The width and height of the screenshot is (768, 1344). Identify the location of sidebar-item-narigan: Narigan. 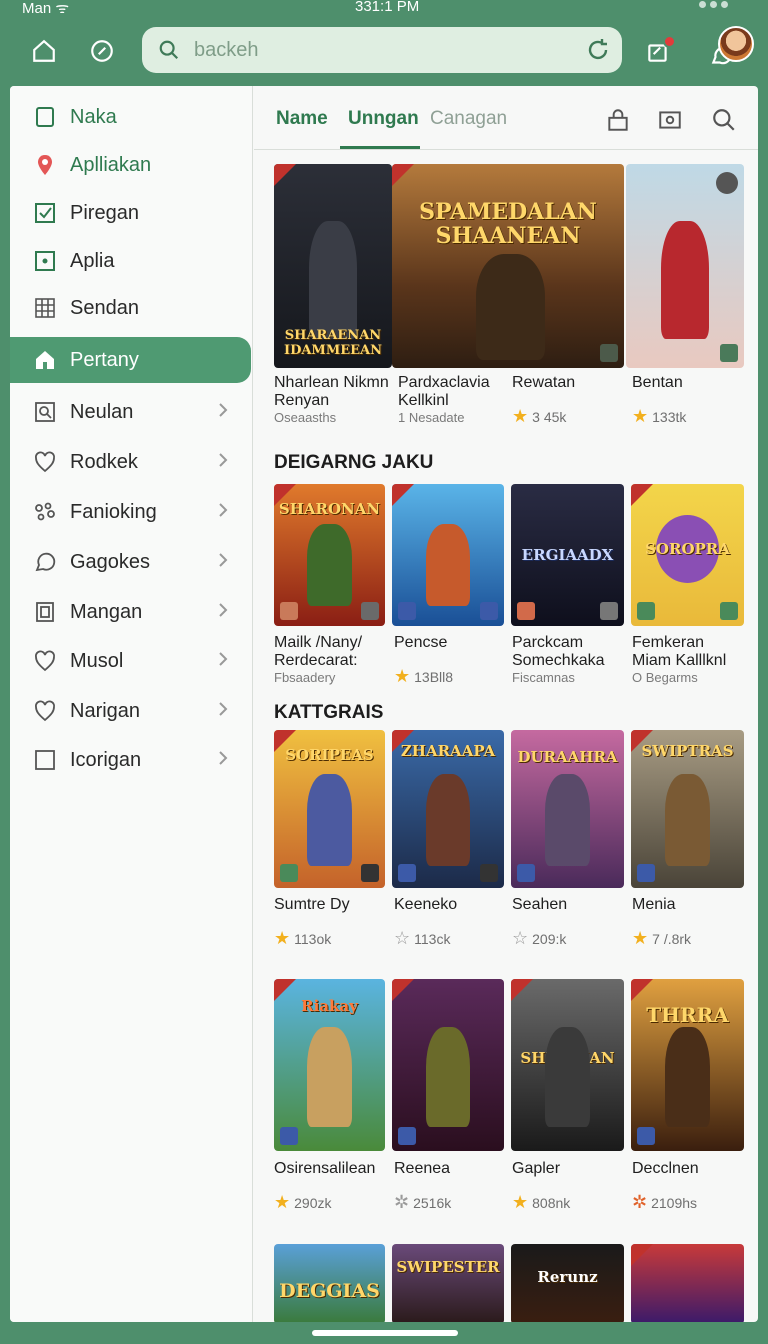
(131, 711).